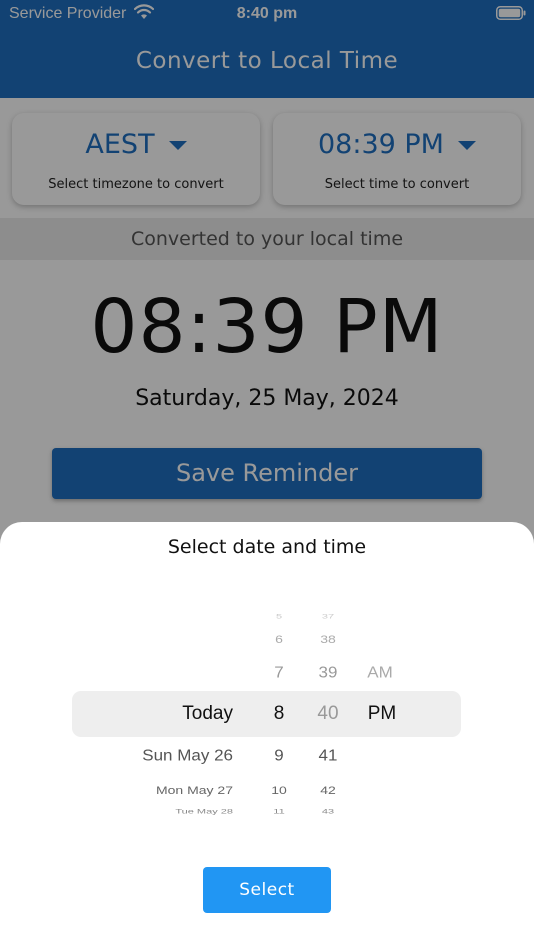 The width and height of the screenshot is (534, 950). Describe the element at coordinates (328, 790) in the screenshot. I see `picker-minute-option: 42` at that location.